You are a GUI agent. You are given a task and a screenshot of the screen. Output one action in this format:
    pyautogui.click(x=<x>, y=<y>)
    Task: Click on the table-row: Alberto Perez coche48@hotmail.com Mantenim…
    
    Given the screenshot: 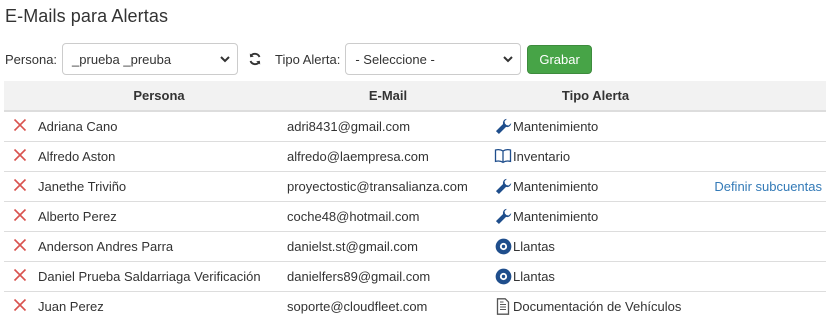 What is the action you would take?
    pyautogui.click(x=415, y=215)
    